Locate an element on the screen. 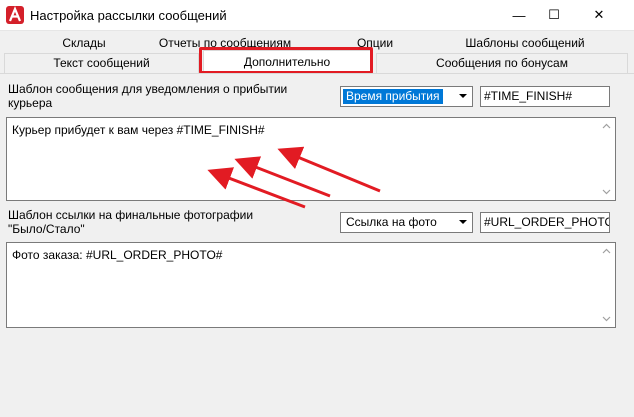 The width and height of the screenshot is (634, 417). photo-template-label-line2: "Было/Стало" is located at coordinates (46, 229).